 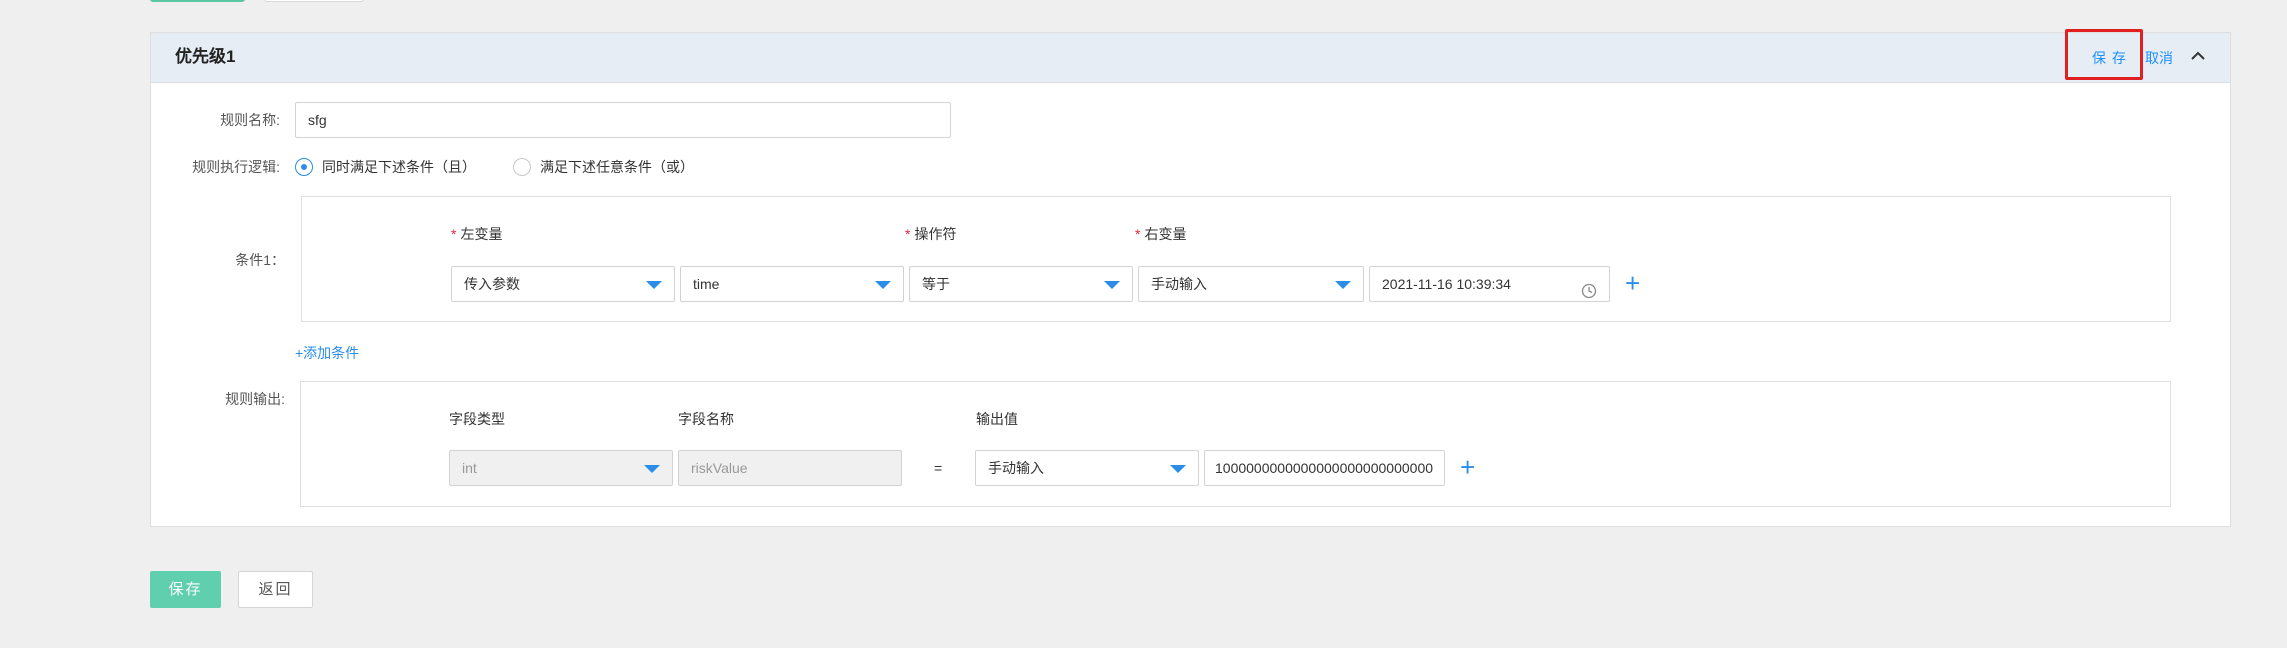 I want to click on operator-value: 等于, so click(x=936, y=284).